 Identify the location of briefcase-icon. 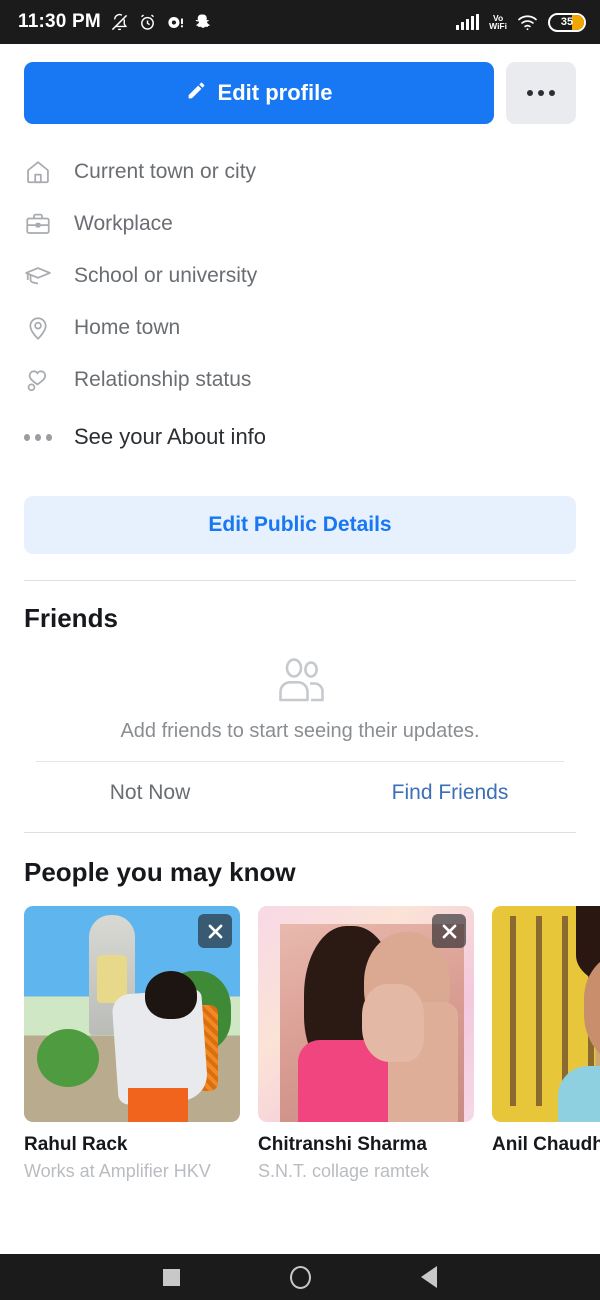
(38, 224).